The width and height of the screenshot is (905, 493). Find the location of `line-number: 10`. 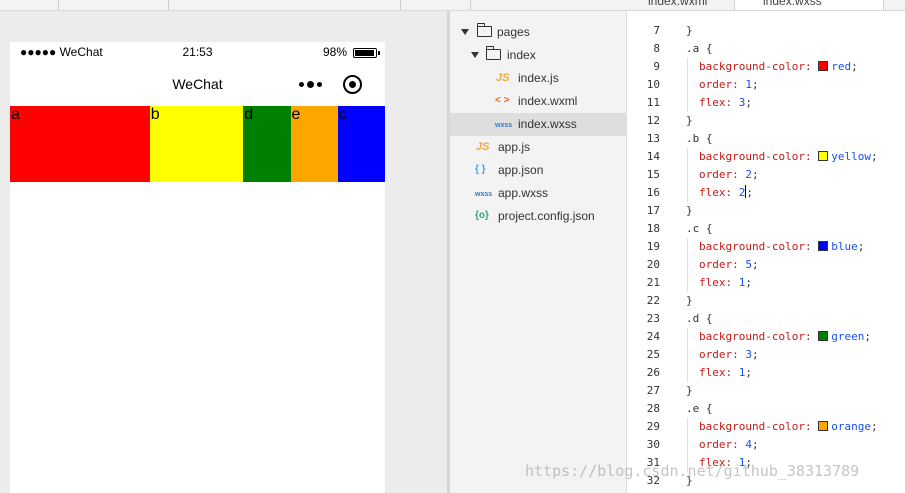

line-number: 10 is located at coordinates (653, 84).